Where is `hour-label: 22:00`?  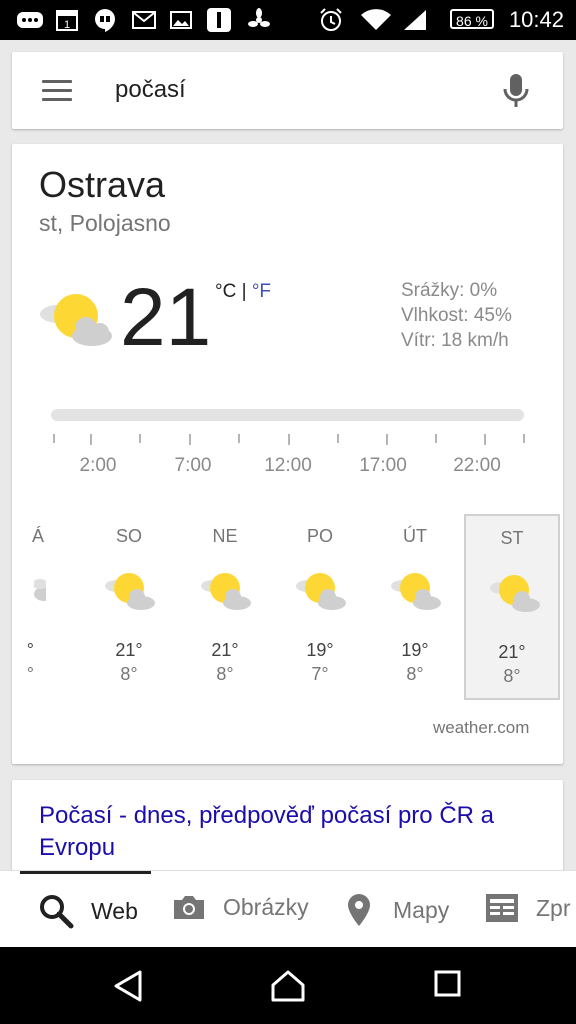
hour-label: 22:00 is located at coordinates (477, 465).